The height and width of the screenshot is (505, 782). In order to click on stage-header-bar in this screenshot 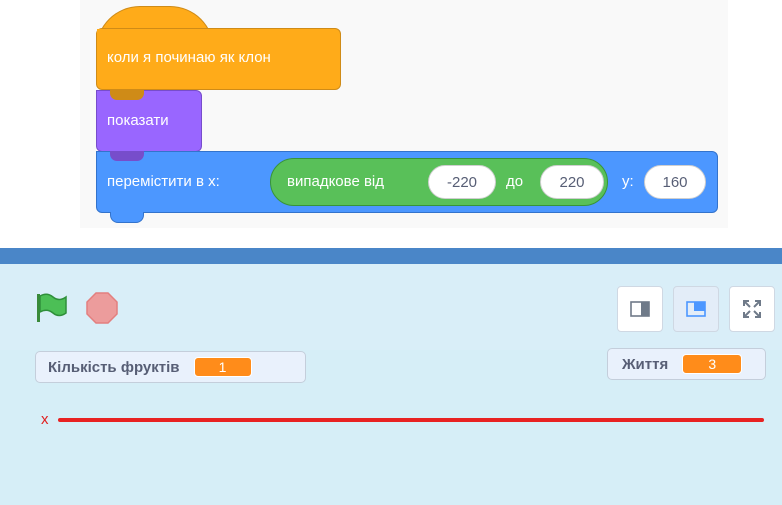, I will do `click(391, 256)`.